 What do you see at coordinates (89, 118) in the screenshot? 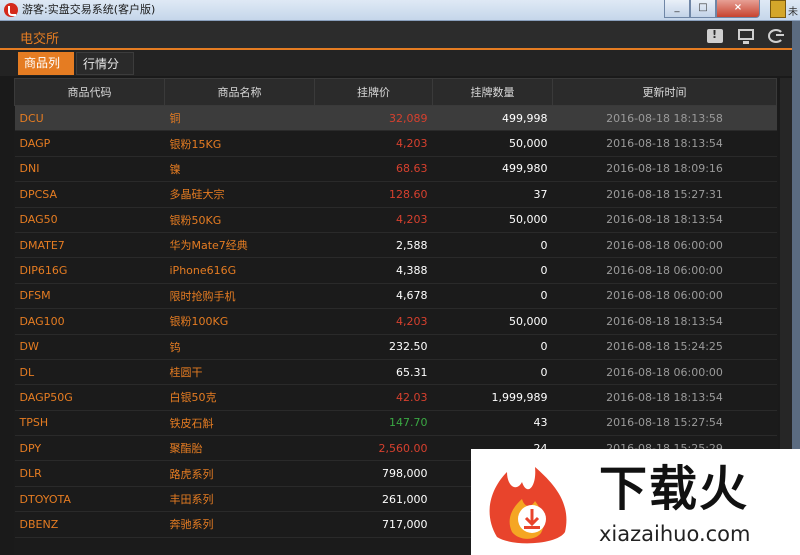
I see `cell-code: DCU` at bounding box center [89, 118].